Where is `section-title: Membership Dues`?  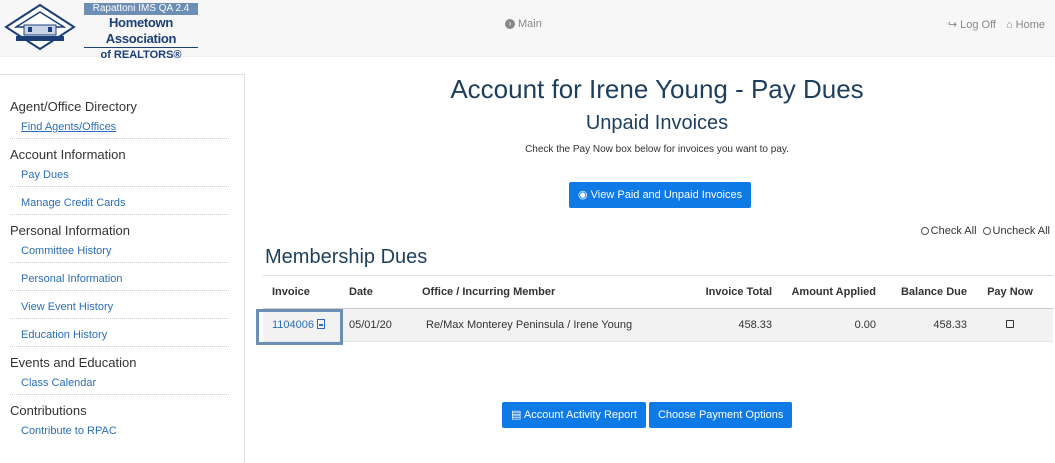 section-title: Membership Dues is located at coordinates (346, 257).